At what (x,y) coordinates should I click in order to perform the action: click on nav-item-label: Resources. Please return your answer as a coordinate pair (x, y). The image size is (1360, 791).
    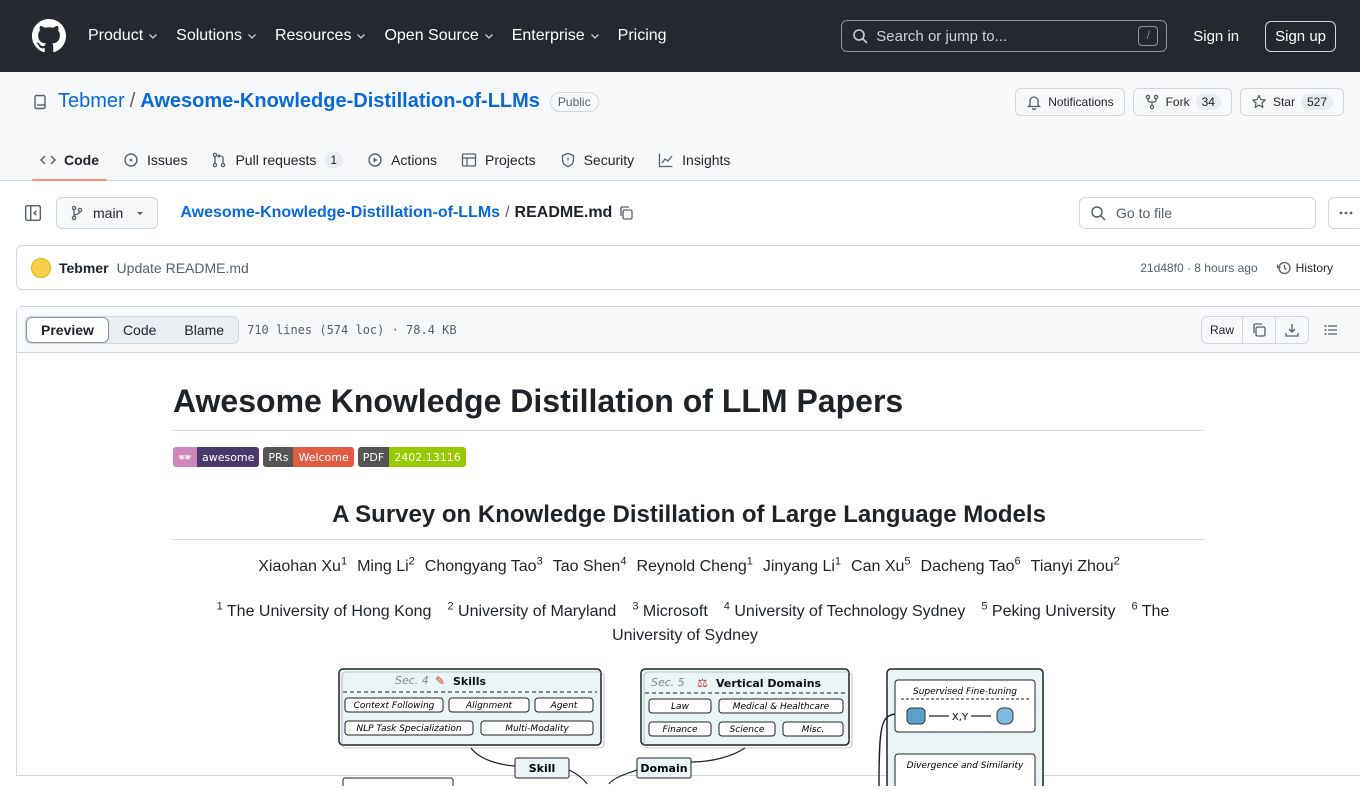
    Looking at the image, I should click on (313, 35).